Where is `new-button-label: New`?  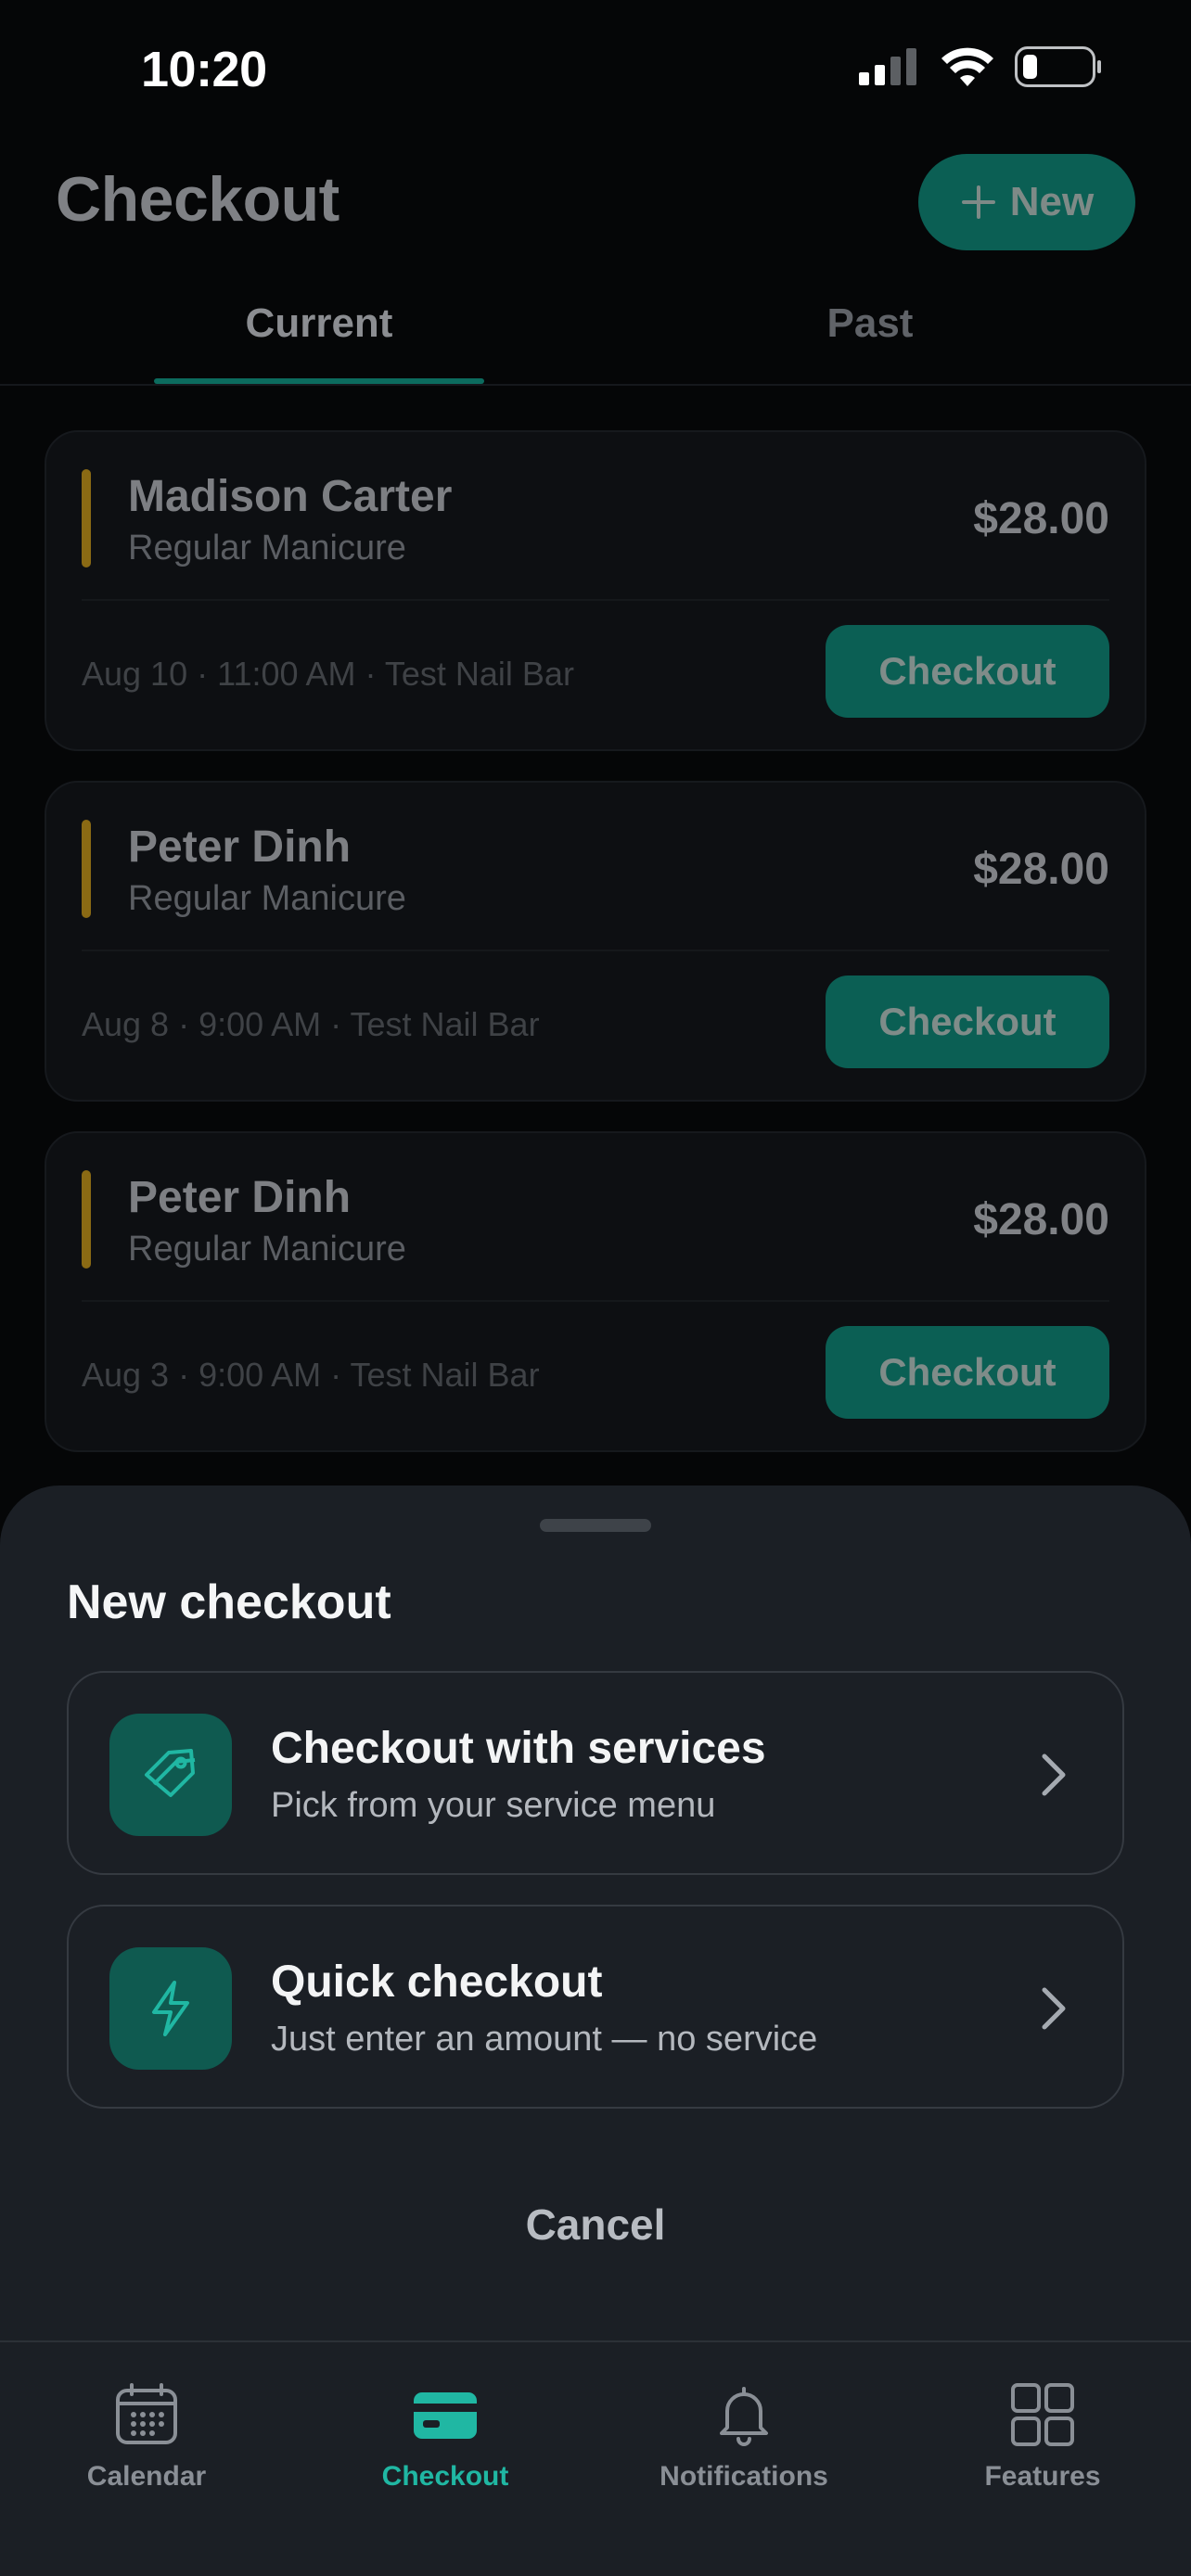
new-button-label: New is located at coordinates (1052, 201).